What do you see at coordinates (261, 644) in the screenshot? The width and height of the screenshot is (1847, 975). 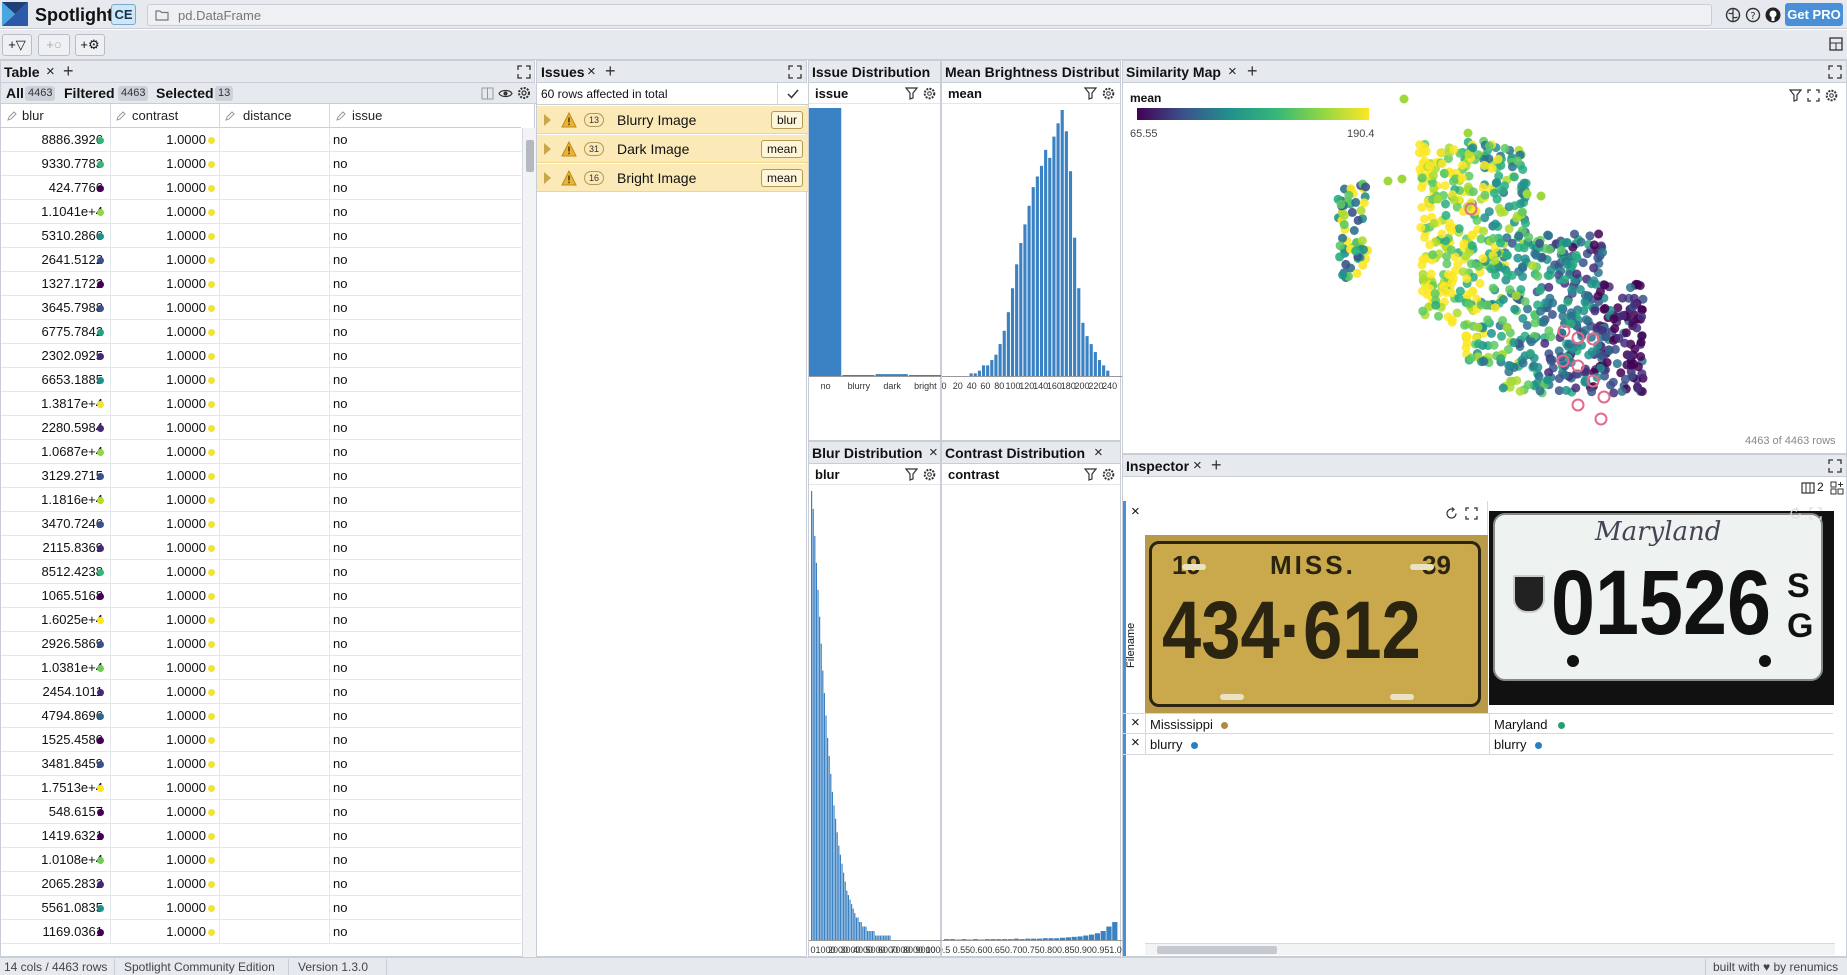 I see `table-row: 2926.5869 1.0000 no` at bounding box center [261, 644].